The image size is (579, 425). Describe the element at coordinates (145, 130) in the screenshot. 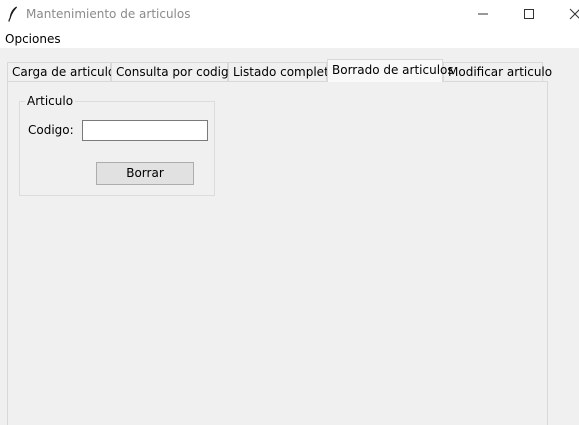

I see `codigo-input` at that location.